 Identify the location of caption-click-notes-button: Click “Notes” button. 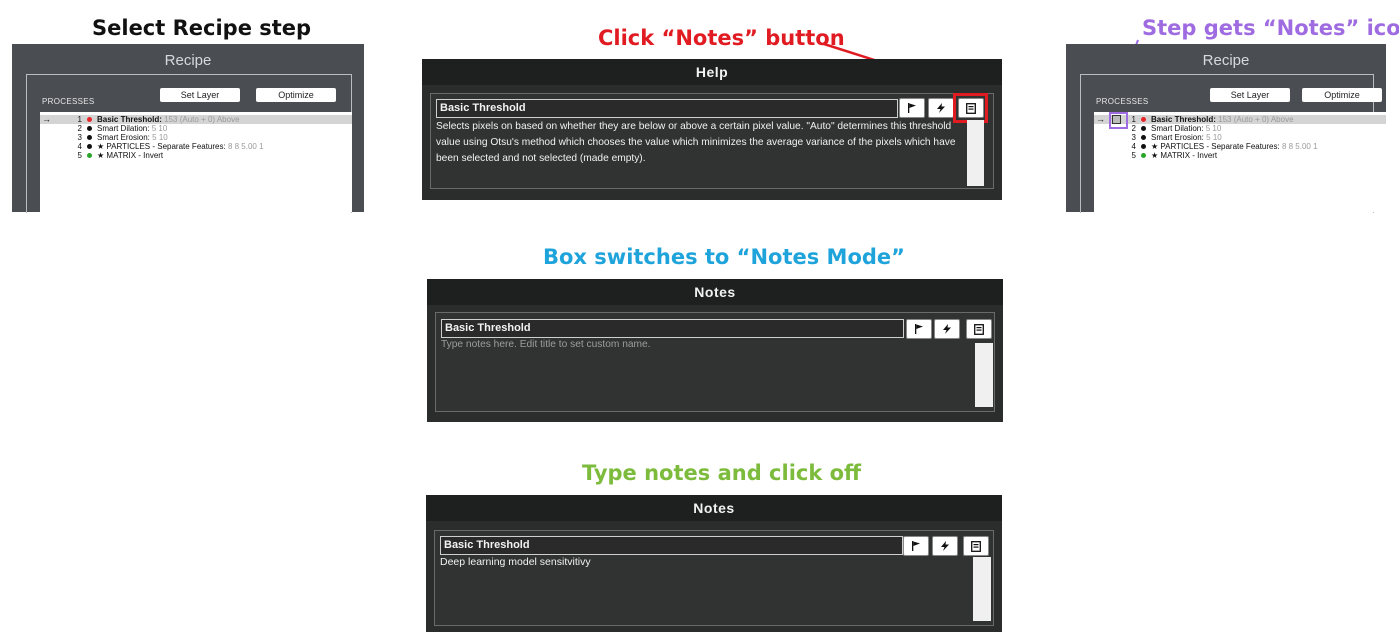
(721, 38).